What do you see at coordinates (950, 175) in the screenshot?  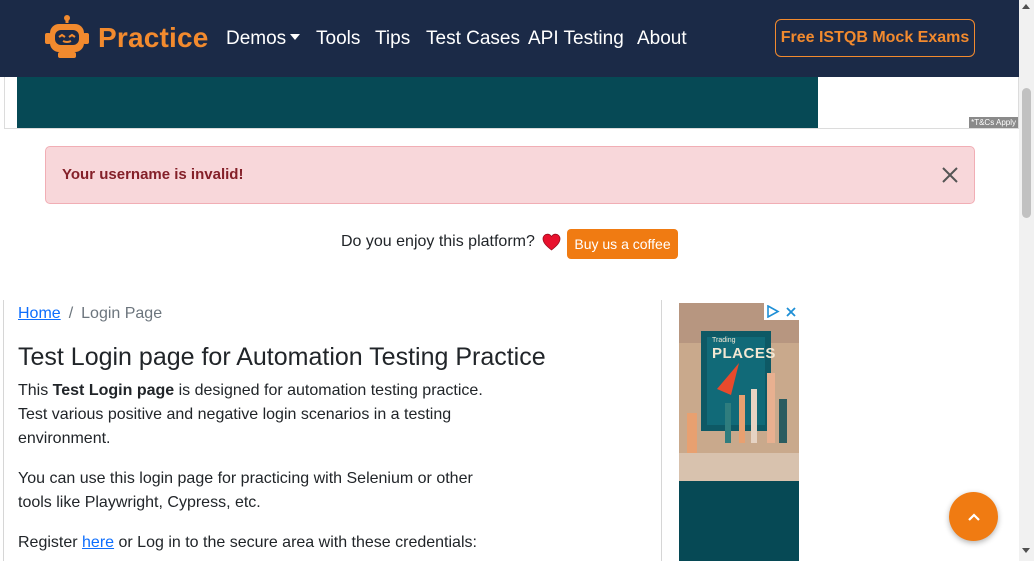 I see `close-icon` at bounding box center [950, 175].